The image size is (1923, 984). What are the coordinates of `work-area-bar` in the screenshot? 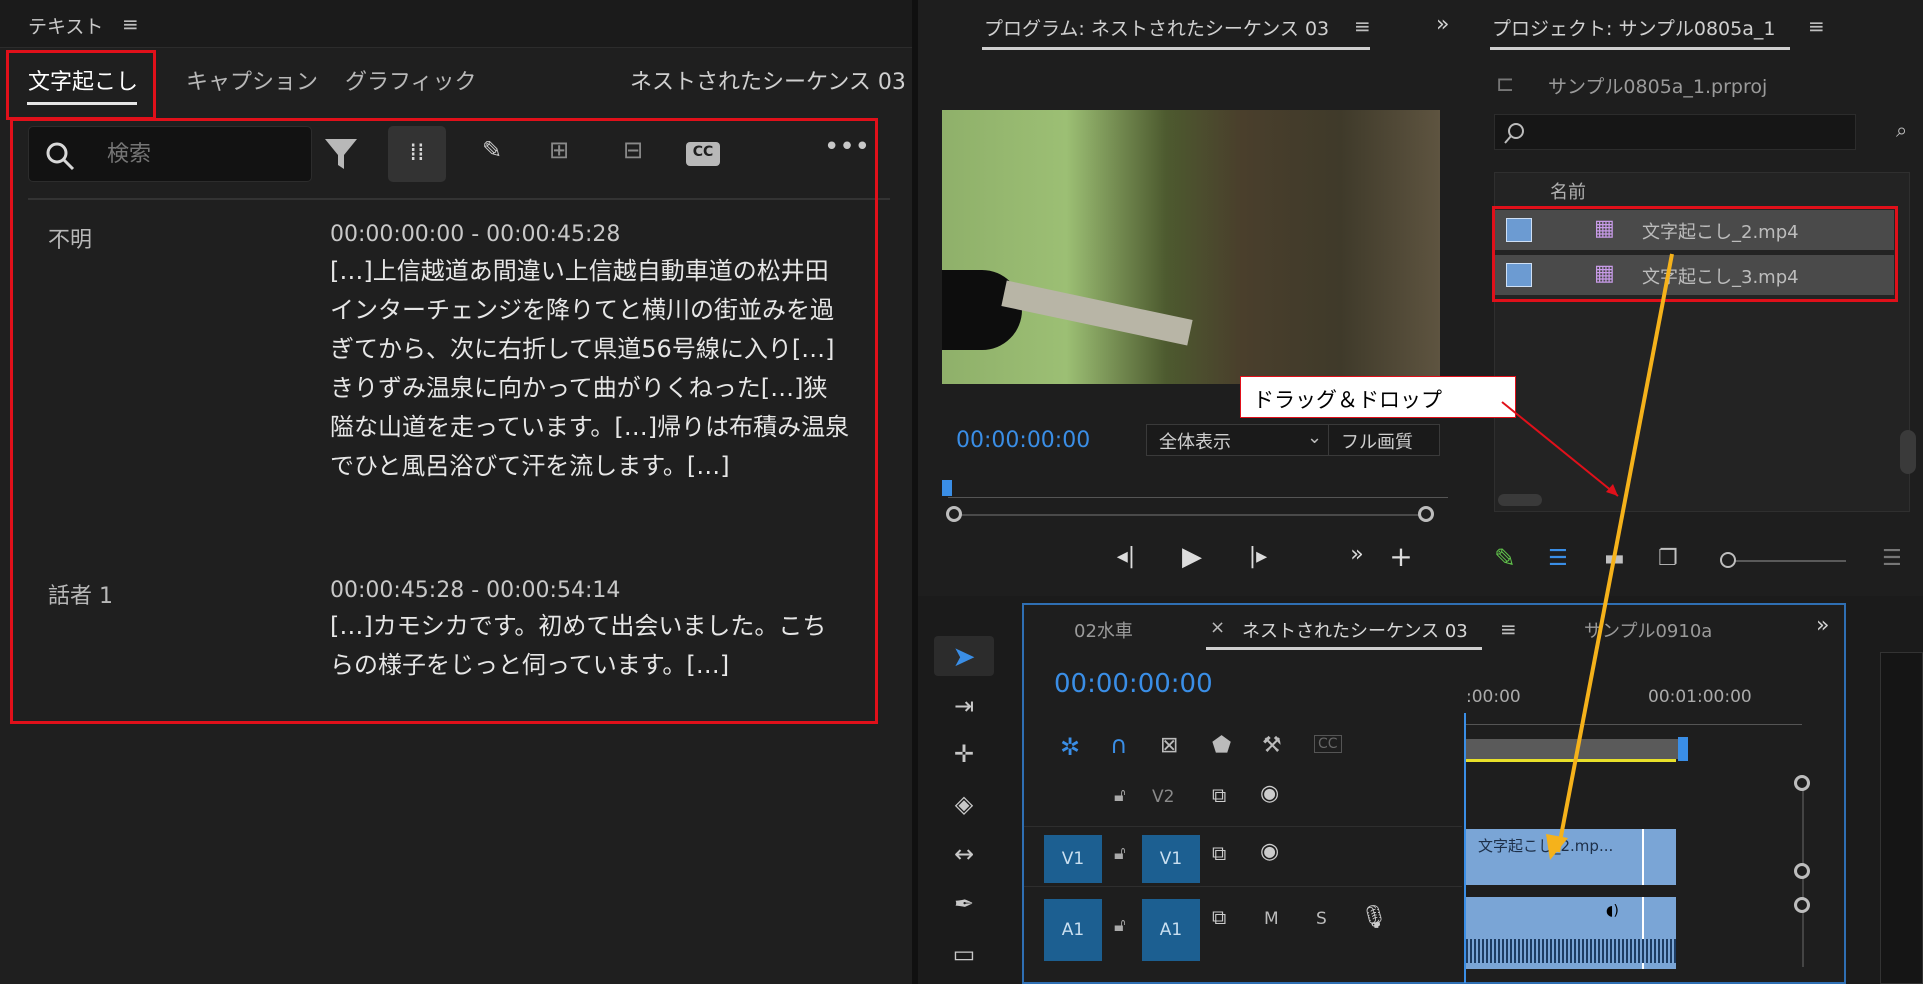 It's located at (1576, 749).